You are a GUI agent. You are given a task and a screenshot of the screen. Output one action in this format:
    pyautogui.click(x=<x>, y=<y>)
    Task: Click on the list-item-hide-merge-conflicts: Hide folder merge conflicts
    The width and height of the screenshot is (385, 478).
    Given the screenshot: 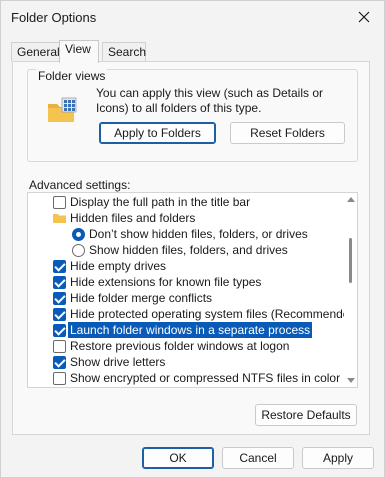 What is the action you would take?
    pyautogui.click(x=186, y=298)
    